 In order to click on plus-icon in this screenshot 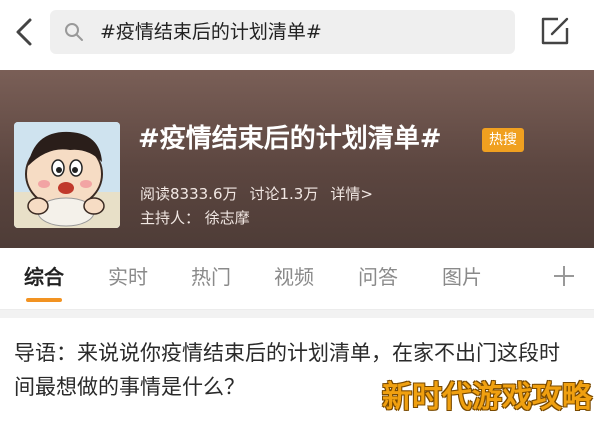, I will do `click(564, 276)`.